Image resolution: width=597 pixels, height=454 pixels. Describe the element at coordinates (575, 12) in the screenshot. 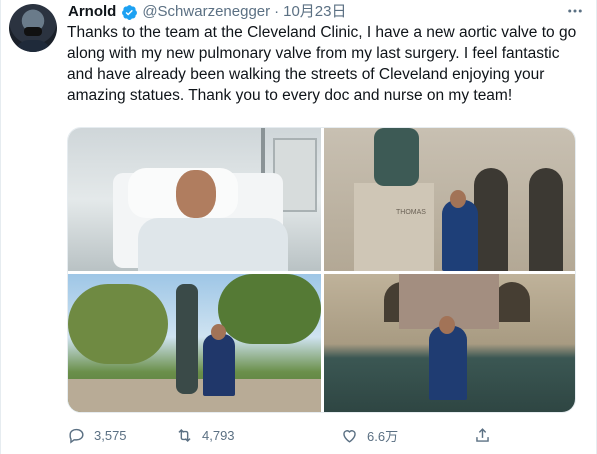

I see `more-options-icon` at that location.